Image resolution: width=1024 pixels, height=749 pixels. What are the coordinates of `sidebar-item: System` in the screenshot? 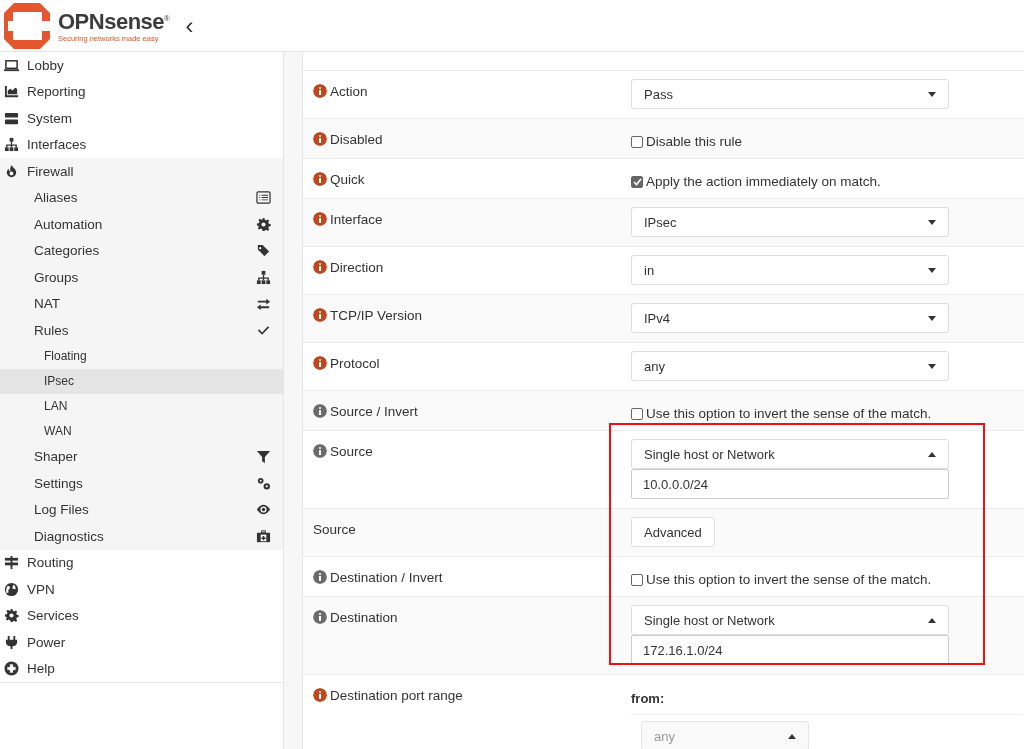 It's located at (141, 118).